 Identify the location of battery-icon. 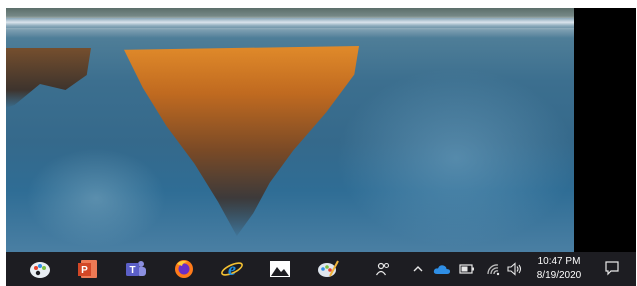
(466, 269).